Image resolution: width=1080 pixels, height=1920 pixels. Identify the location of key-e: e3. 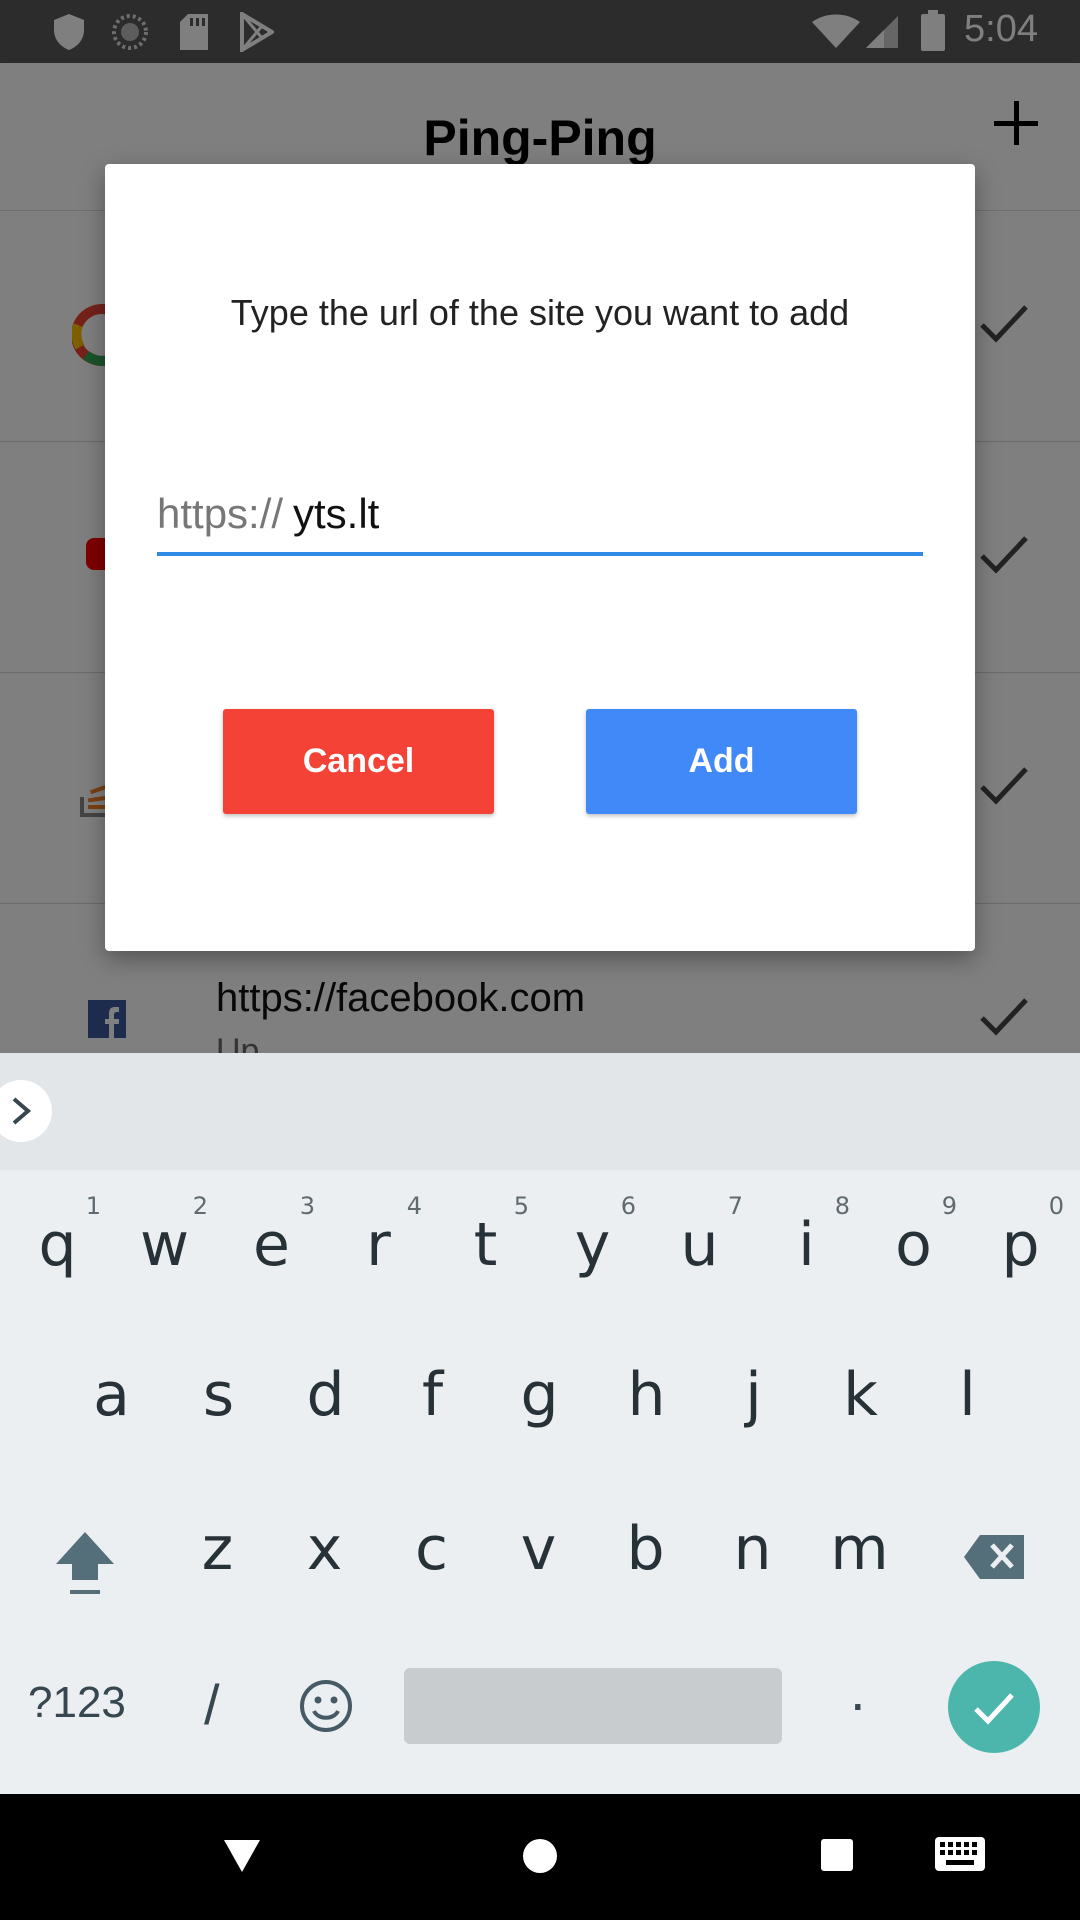
(271, 1245).